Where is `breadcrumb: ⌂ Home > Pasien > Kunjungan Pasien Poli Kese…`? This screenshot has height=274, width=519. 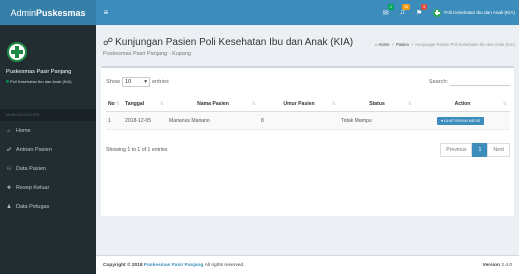
breadcrumb: ⌂ Home > Pasien > Kunjungan Pasien Poli Kese… is located at coordinates (444, 44).